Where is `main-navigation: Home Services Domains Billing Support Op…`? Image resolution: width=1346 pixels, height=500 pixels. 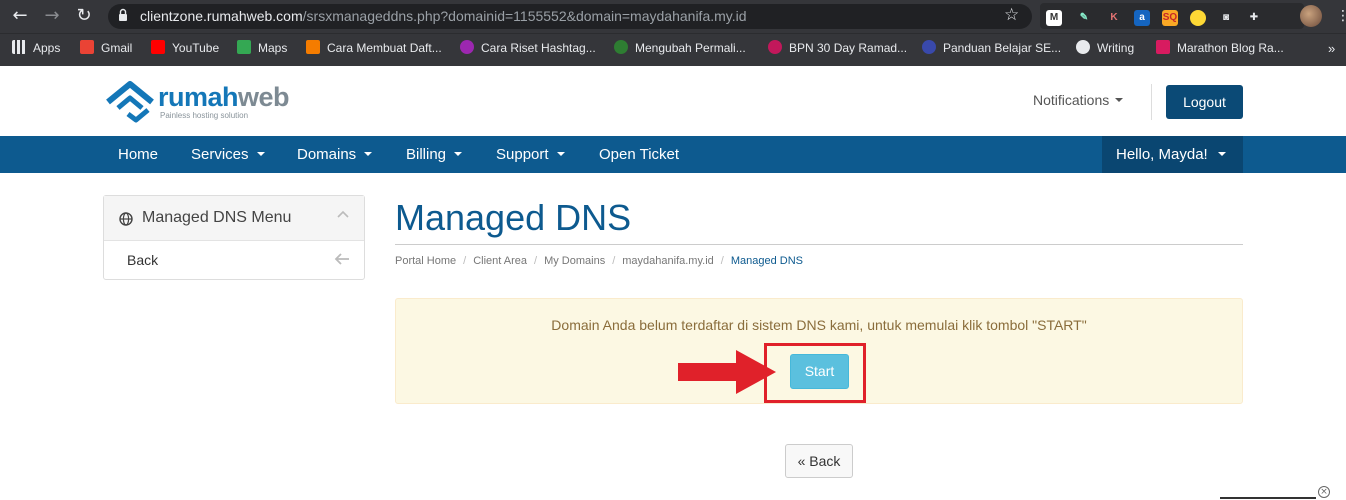 main-navigation: Home Services Domains Billing Support Op… is located at coordinates (673, 154).